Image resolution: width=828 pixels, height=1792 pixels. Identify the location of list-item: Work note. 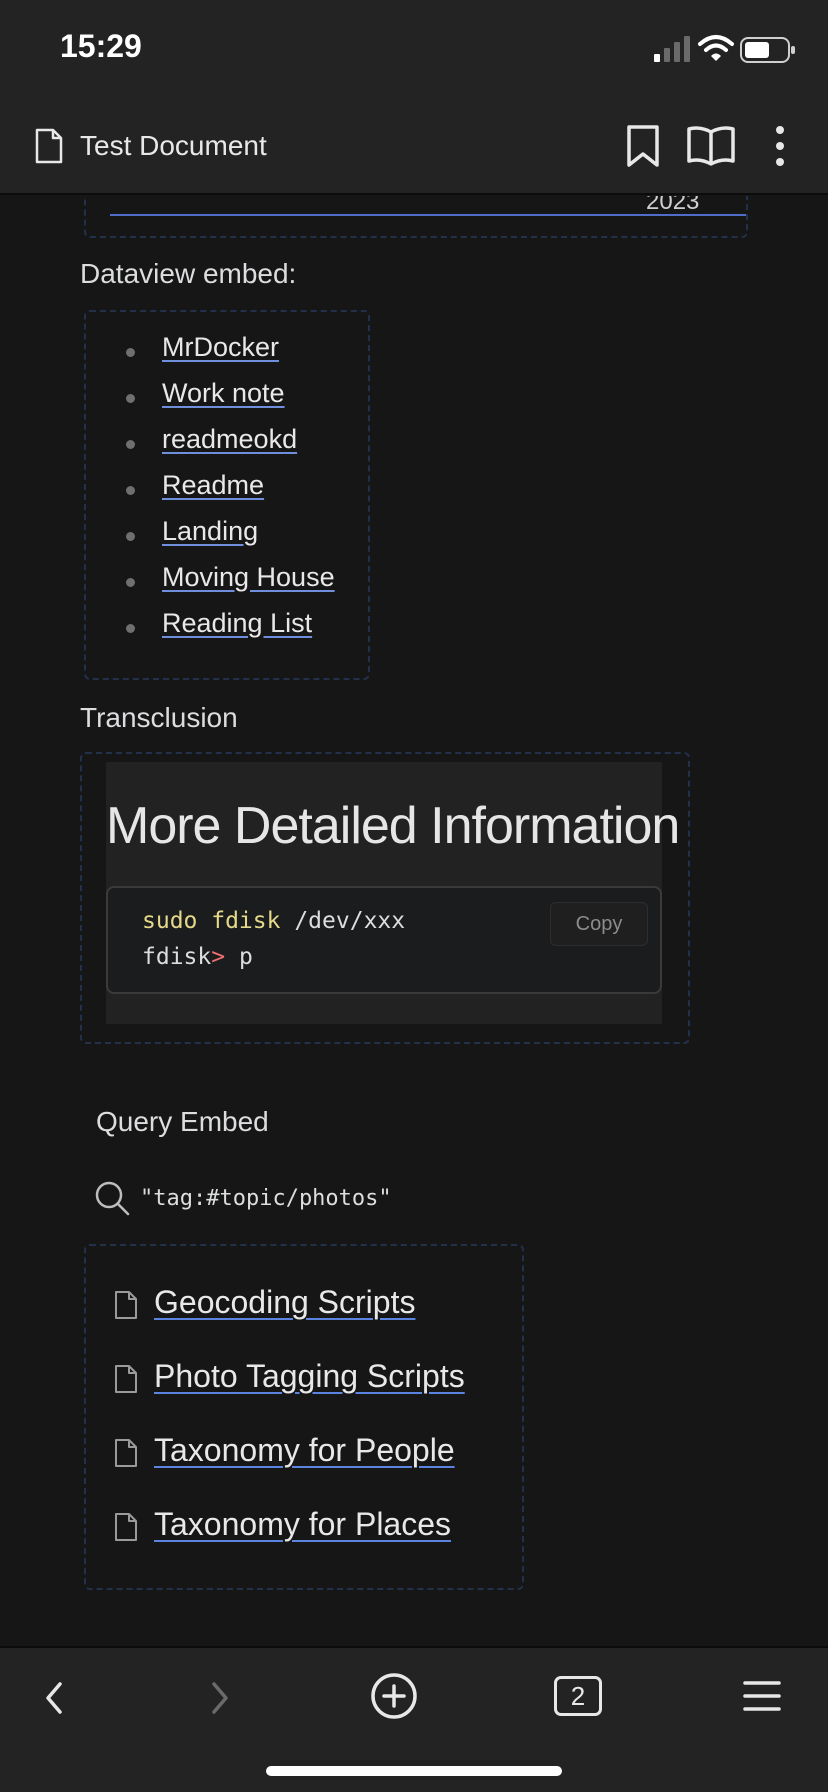
(230, 401).